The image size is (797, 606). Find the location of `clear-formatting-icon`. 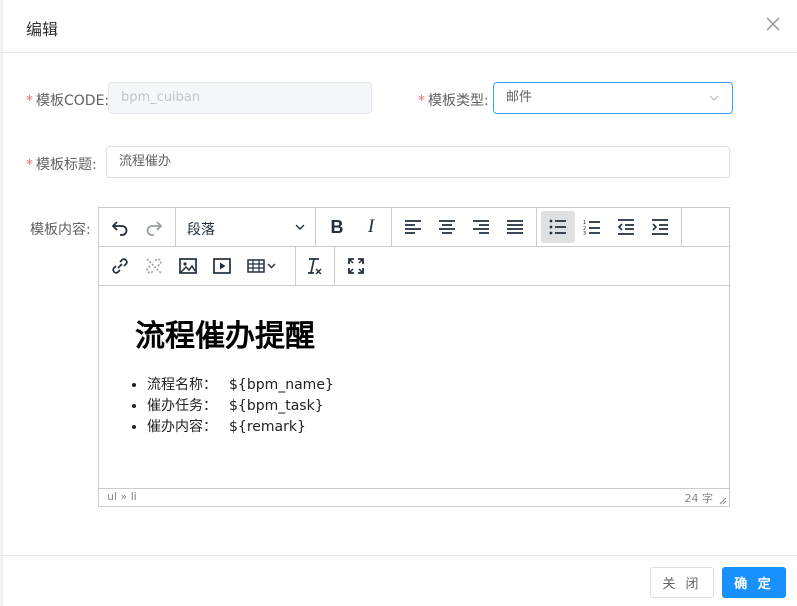

clear-formatting-icon is located at coordinates (315, 266).